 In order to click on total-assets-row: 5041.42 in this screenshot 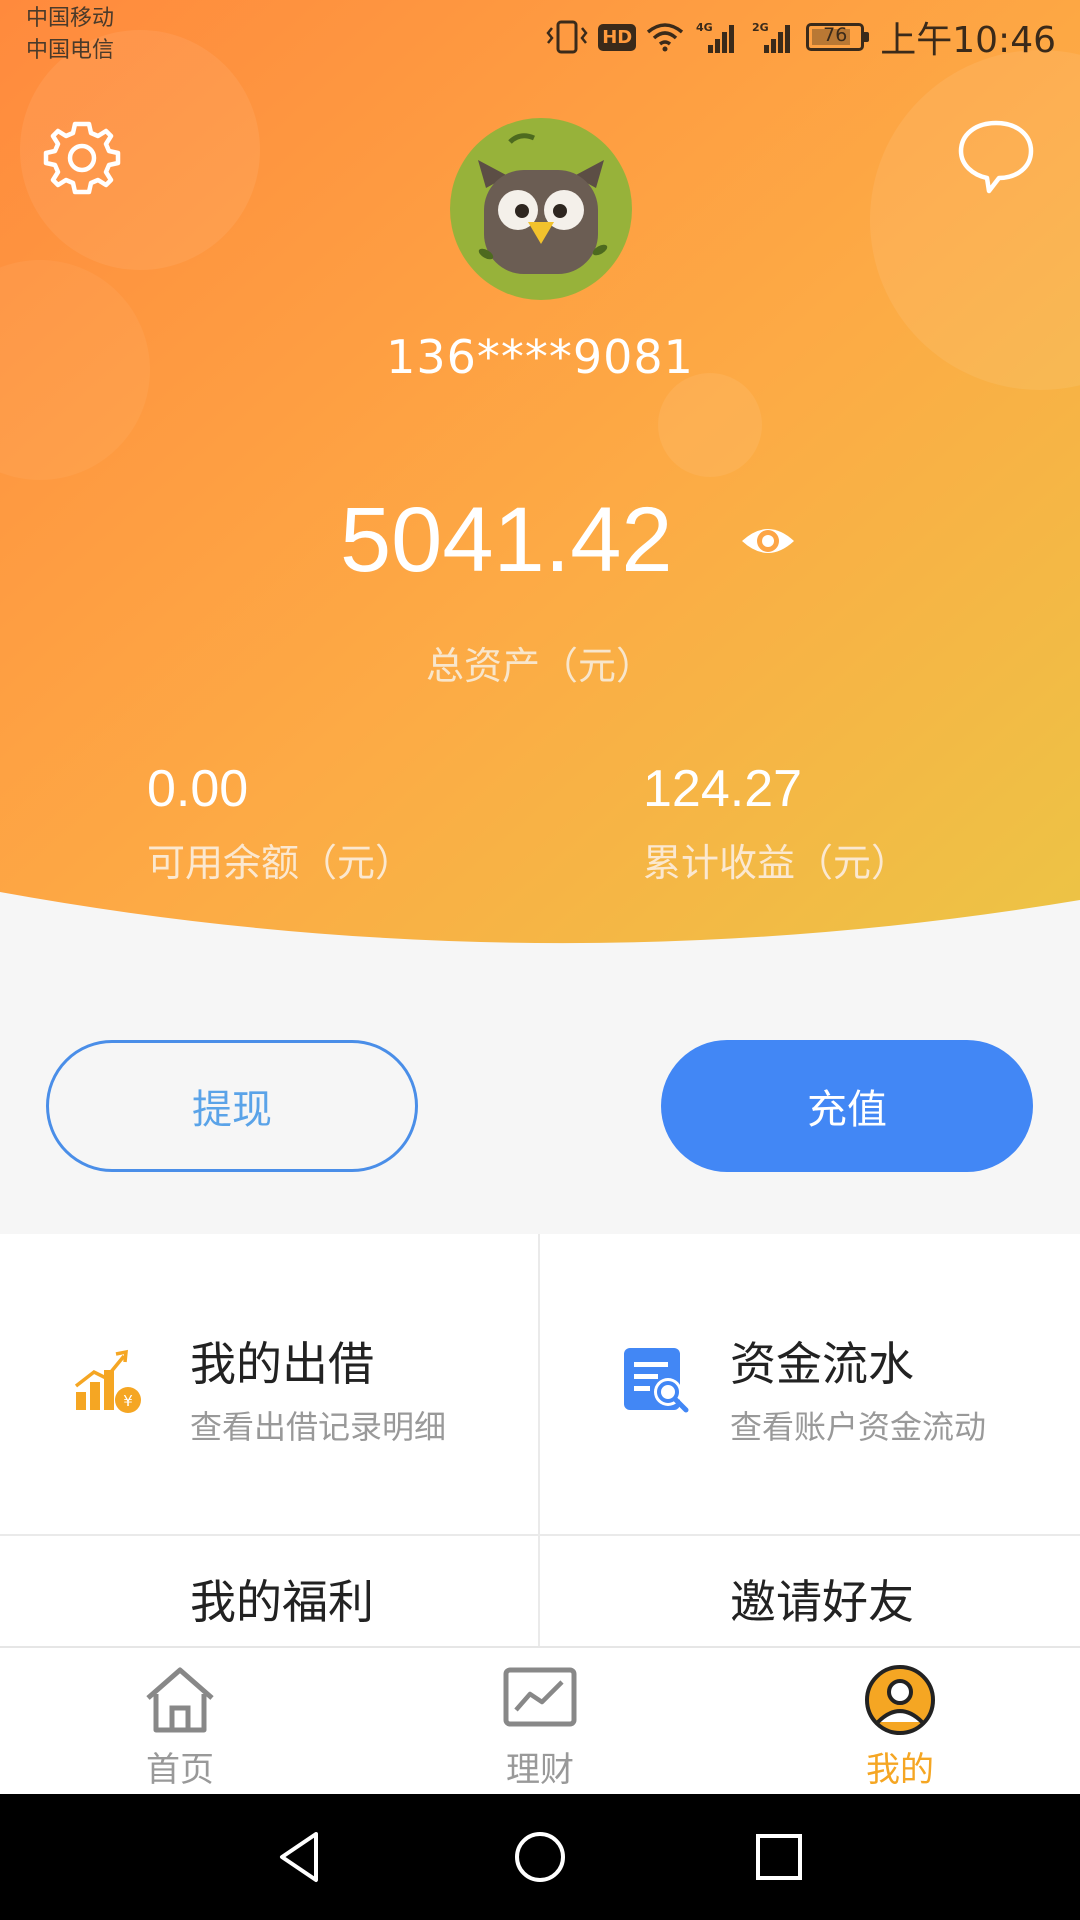, I will do `click(540, 540)`.